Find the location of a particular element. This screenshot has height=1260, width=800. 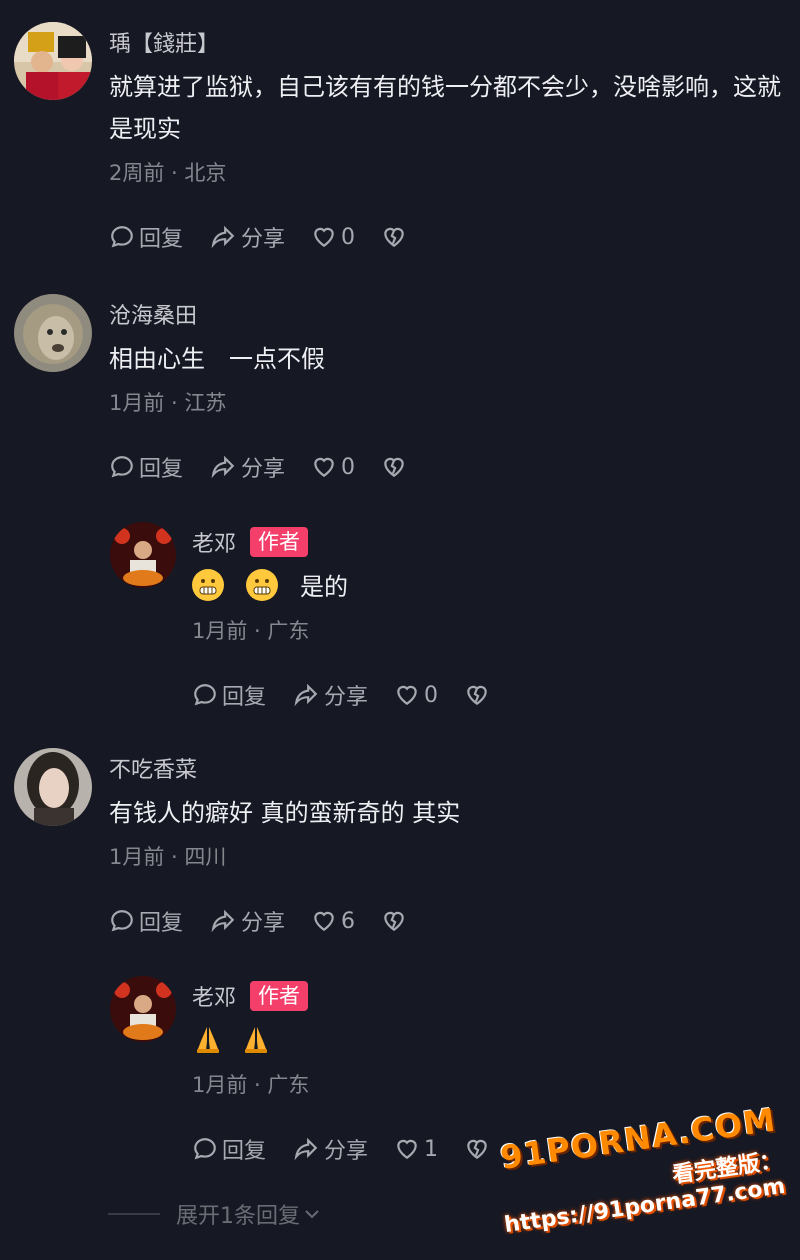

comment-text-content: 是的 is located at coordinates (324, 587).